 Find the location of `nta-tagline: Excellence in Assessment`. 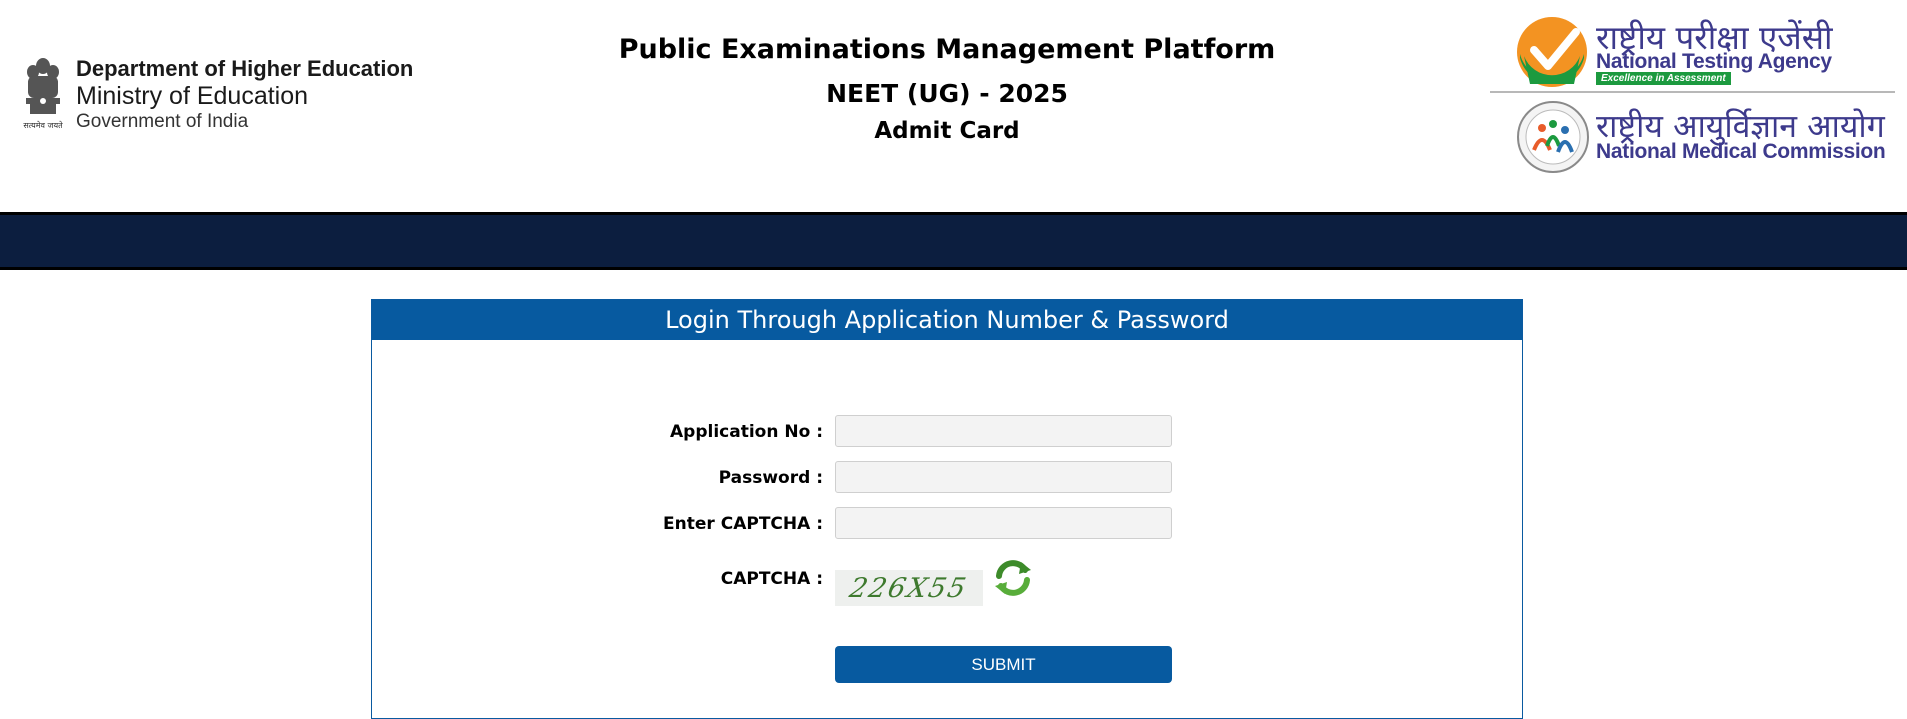

nta-tagline: Excellence in Assessment is located at coordinates (1663, 78).